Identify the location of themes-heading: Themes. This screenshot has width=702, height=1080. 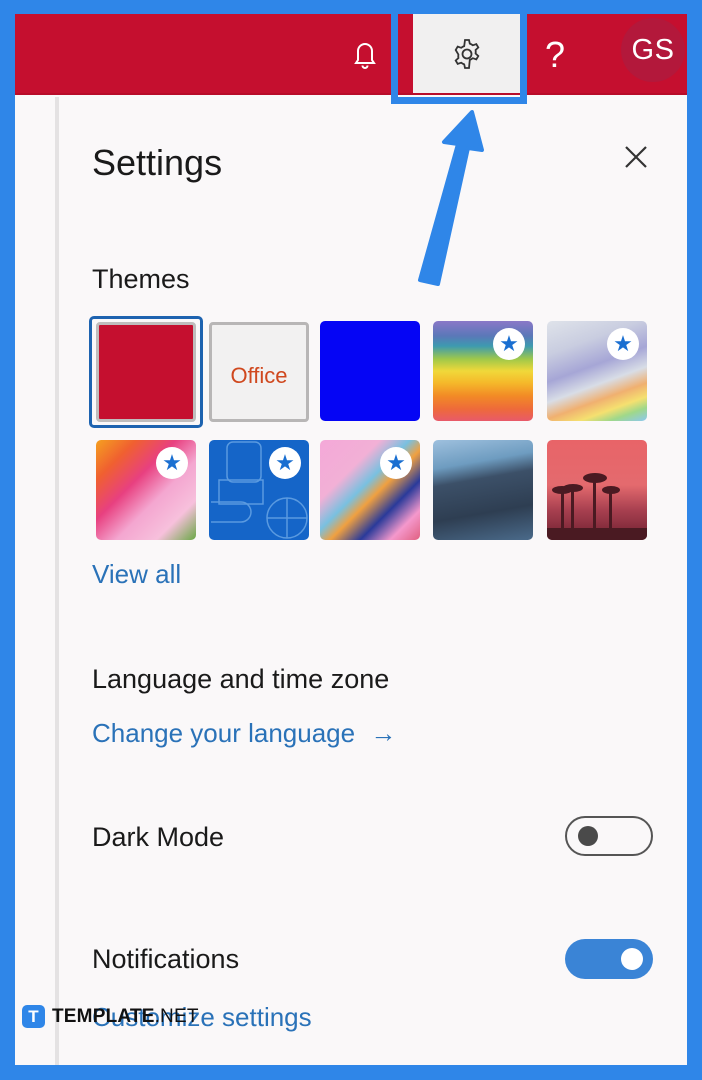
(141, 279).